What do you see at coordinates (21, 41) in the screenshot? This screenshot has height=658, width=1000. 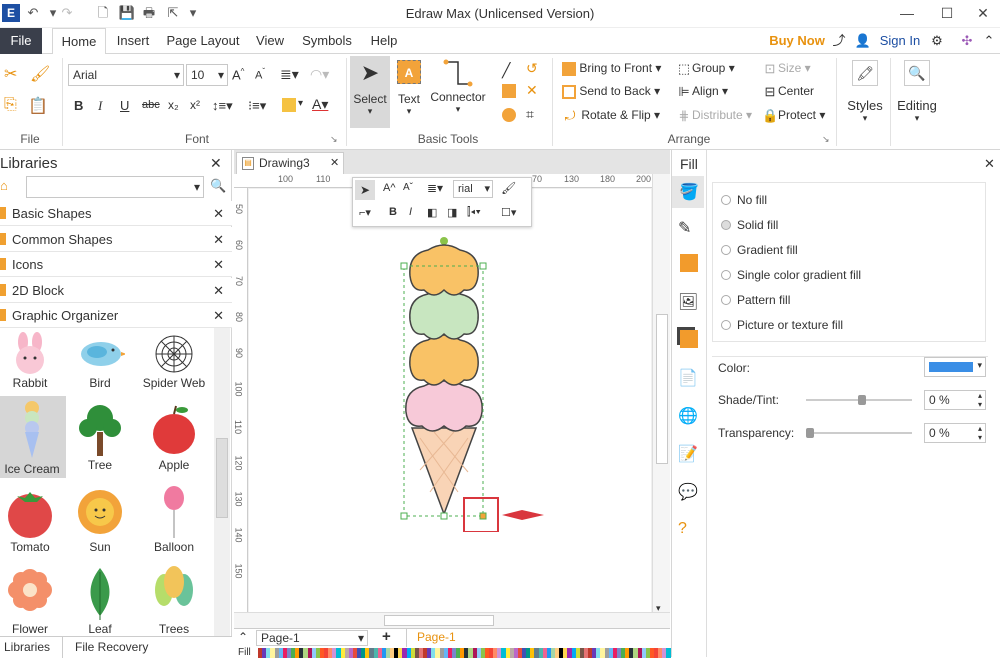 I see `file-menu: File` at bounding box center [21, 41].